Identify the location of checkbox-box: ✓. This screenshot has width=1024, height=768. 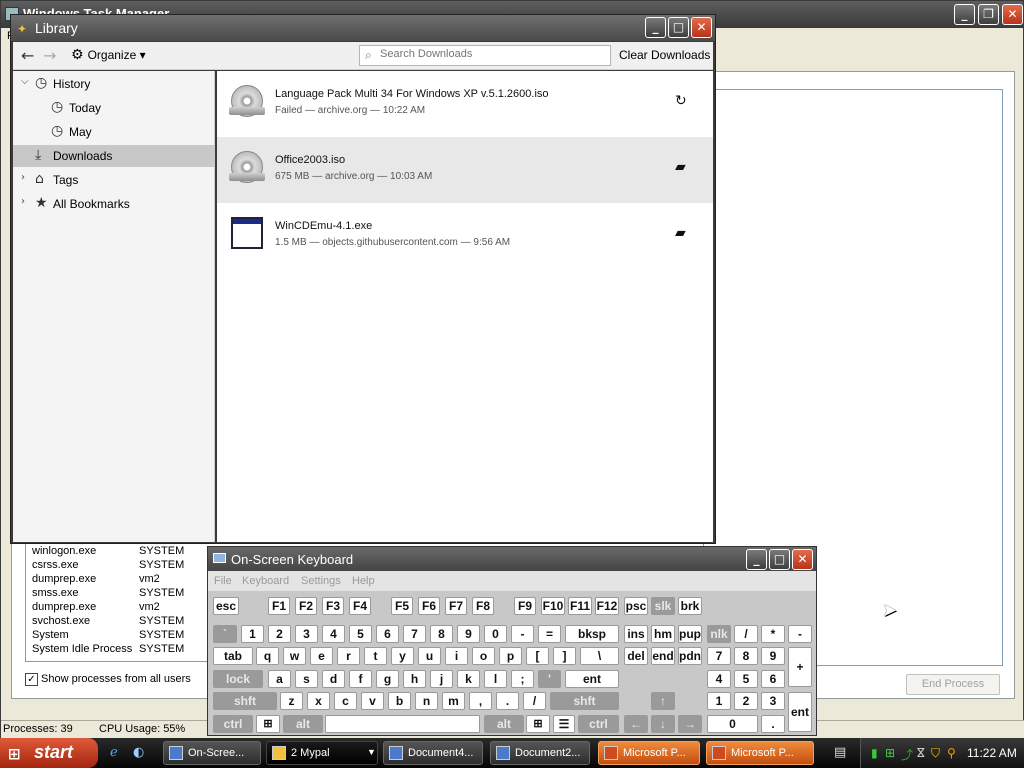
(31, 679).